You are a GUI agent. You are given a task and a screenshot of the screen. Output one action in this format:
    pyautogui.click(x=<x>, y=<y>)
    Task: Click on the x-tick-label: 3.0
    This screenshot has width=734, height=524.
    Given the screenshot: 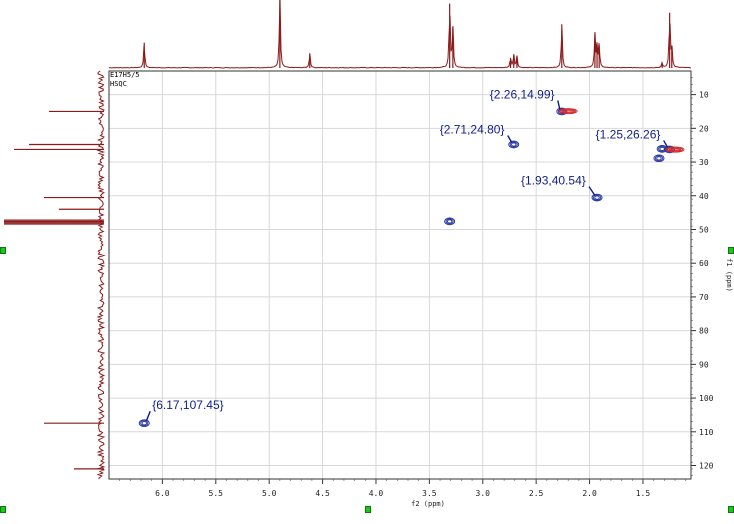 What is the action you would take?
    pyautogui.click(x=483, y=493)
    